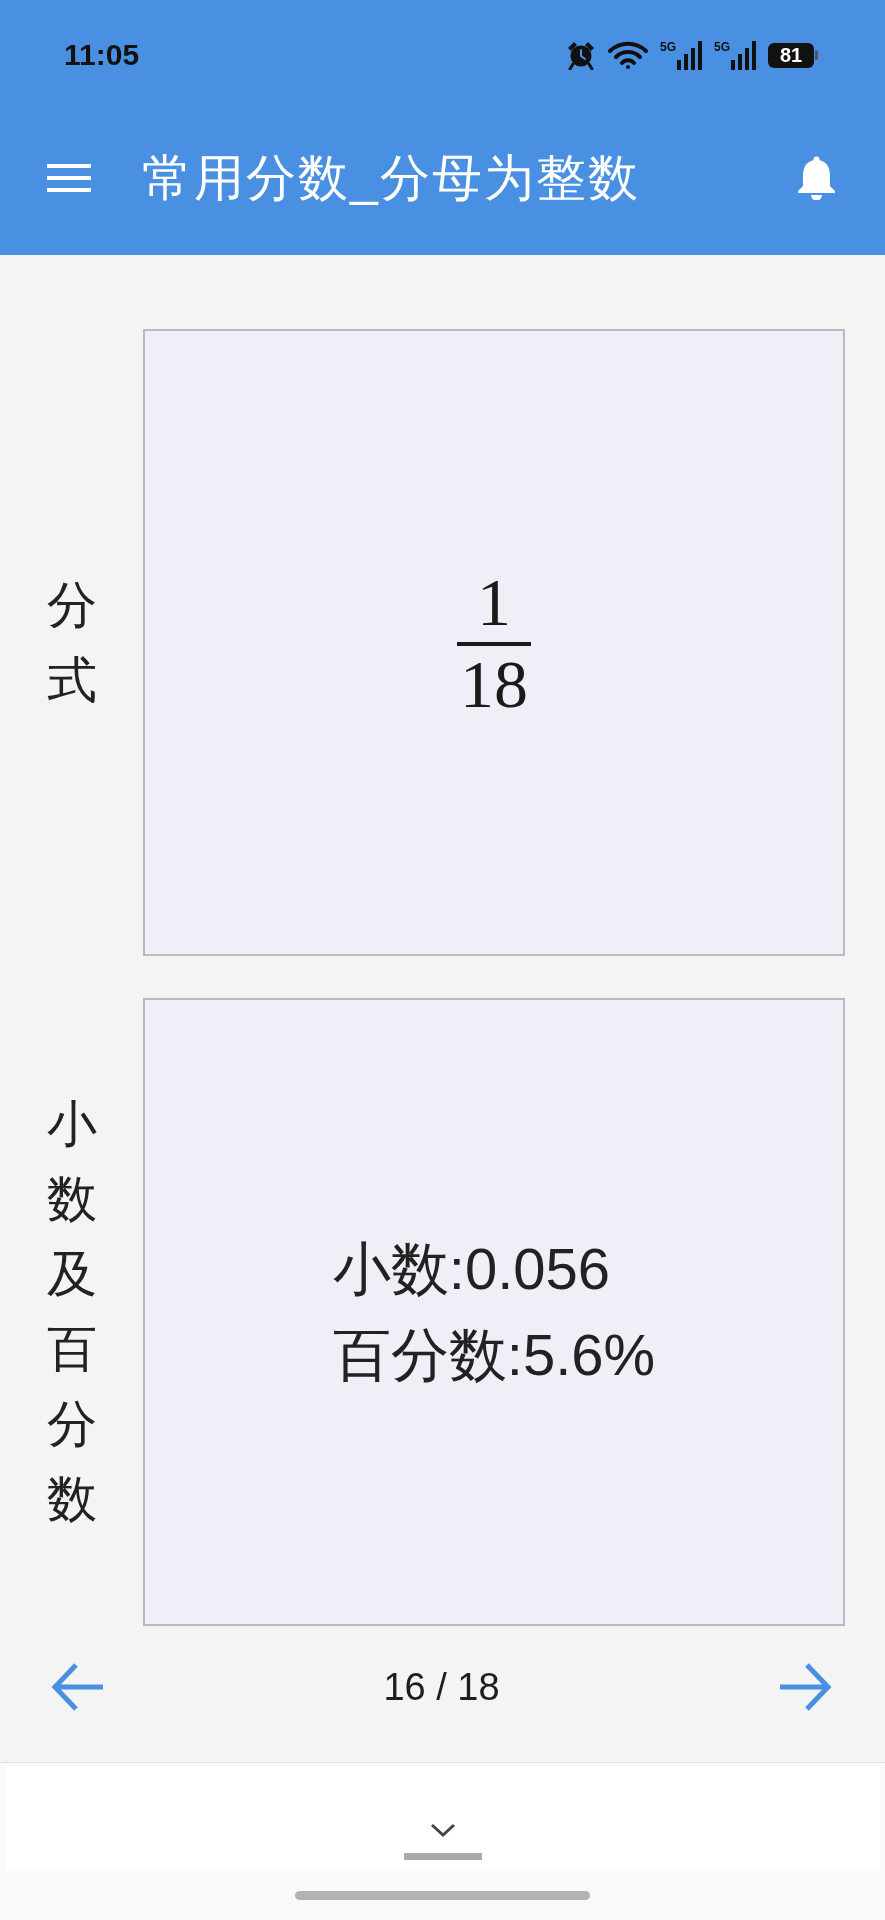 The image size is (885, 1920). I want to click on menu-button, so click(69, 177).